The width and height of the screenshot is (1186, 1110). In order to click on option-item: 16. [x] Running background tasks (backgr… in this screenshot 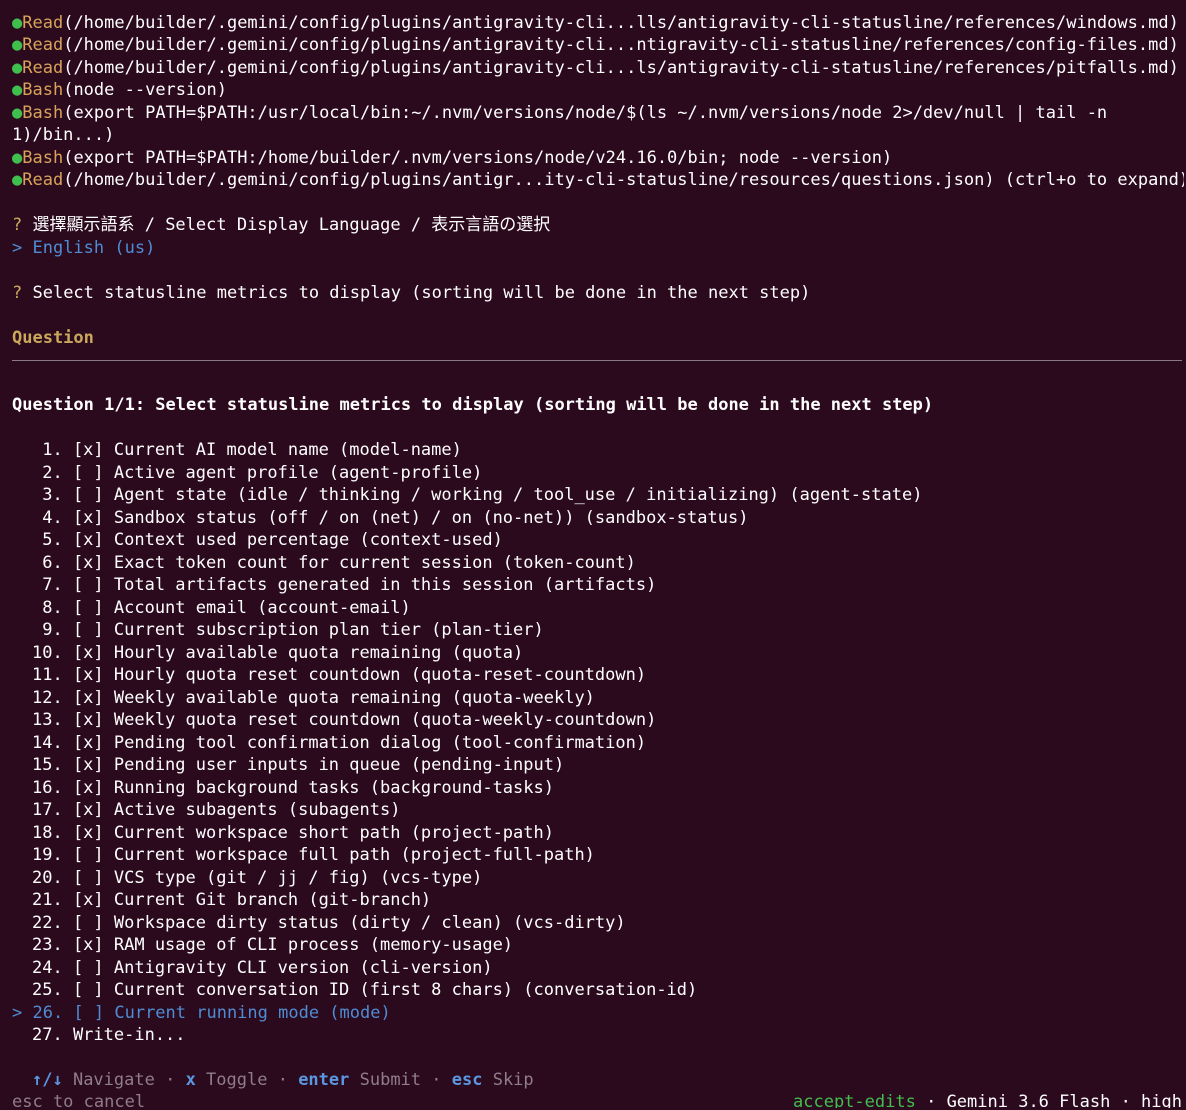, I will do `click(293, 788)`.